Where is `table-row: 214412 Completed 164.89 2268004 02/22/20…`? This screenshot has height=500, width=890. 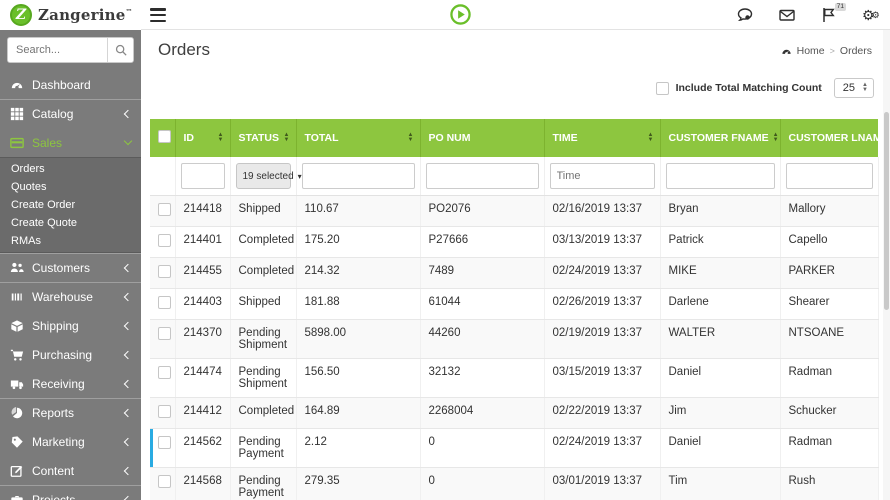
table-row: 214412 Completed 164.89 2268004 02/22/20… is located at coordinates (514, 413).